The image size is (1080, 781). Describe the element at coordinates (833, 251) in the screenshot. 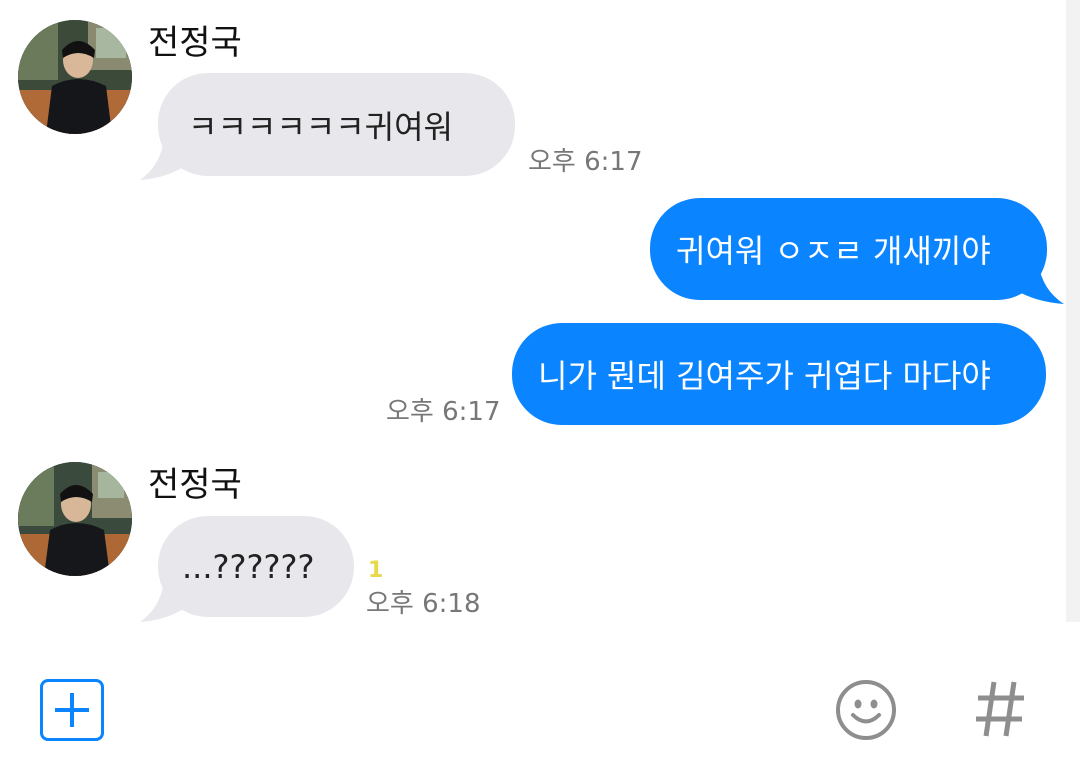

I see `message-text: 귀여워 ㅇㅈㄹ 개새끼야` at that location.